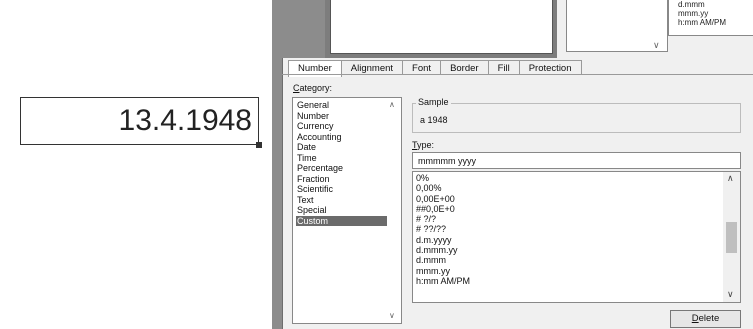 The height and width of the screenshot is (329, 753). Describe the element at coordinates (702, 22) in the screenshot. I see `background-list-item: h:mm AM/PM` at that location.